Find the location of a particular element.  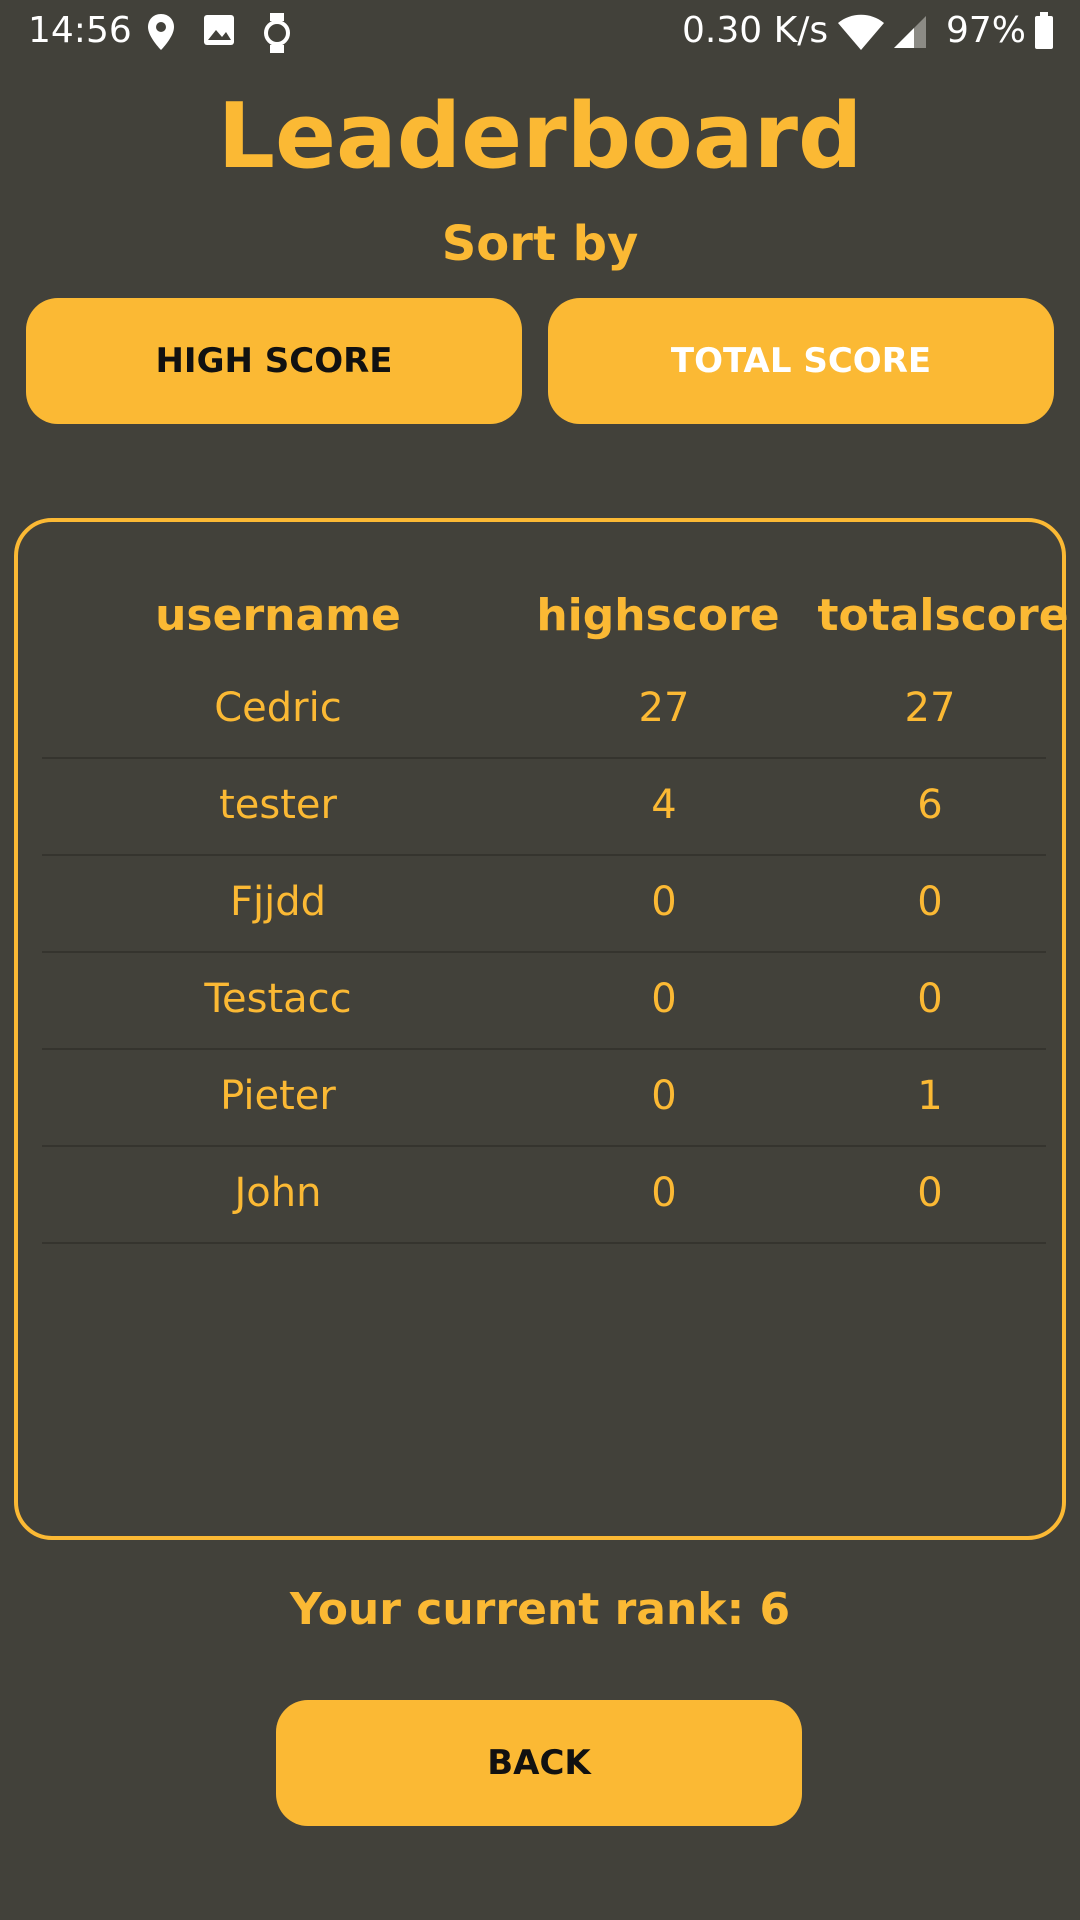

cell-totalscore: 27 is located at coordinates (930, 708).